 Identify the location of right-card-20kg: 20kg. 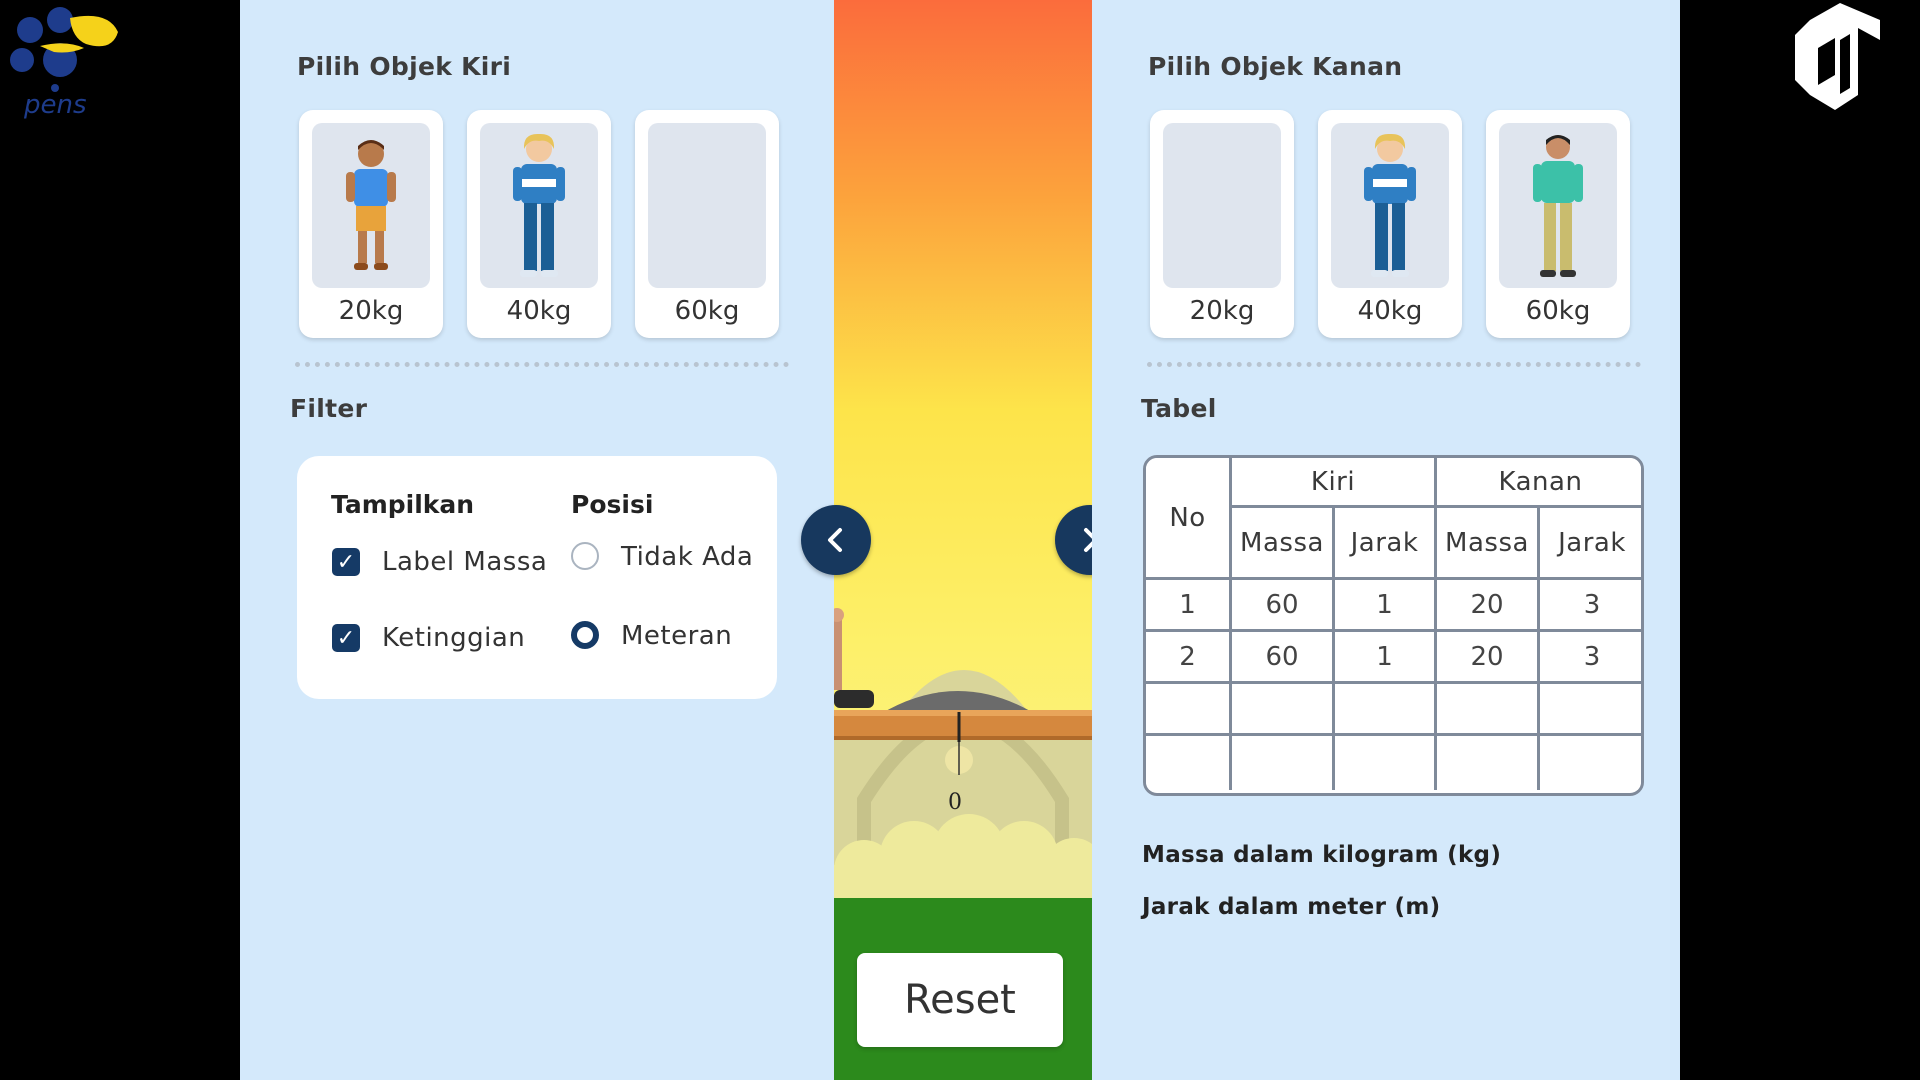
(1222, 224).